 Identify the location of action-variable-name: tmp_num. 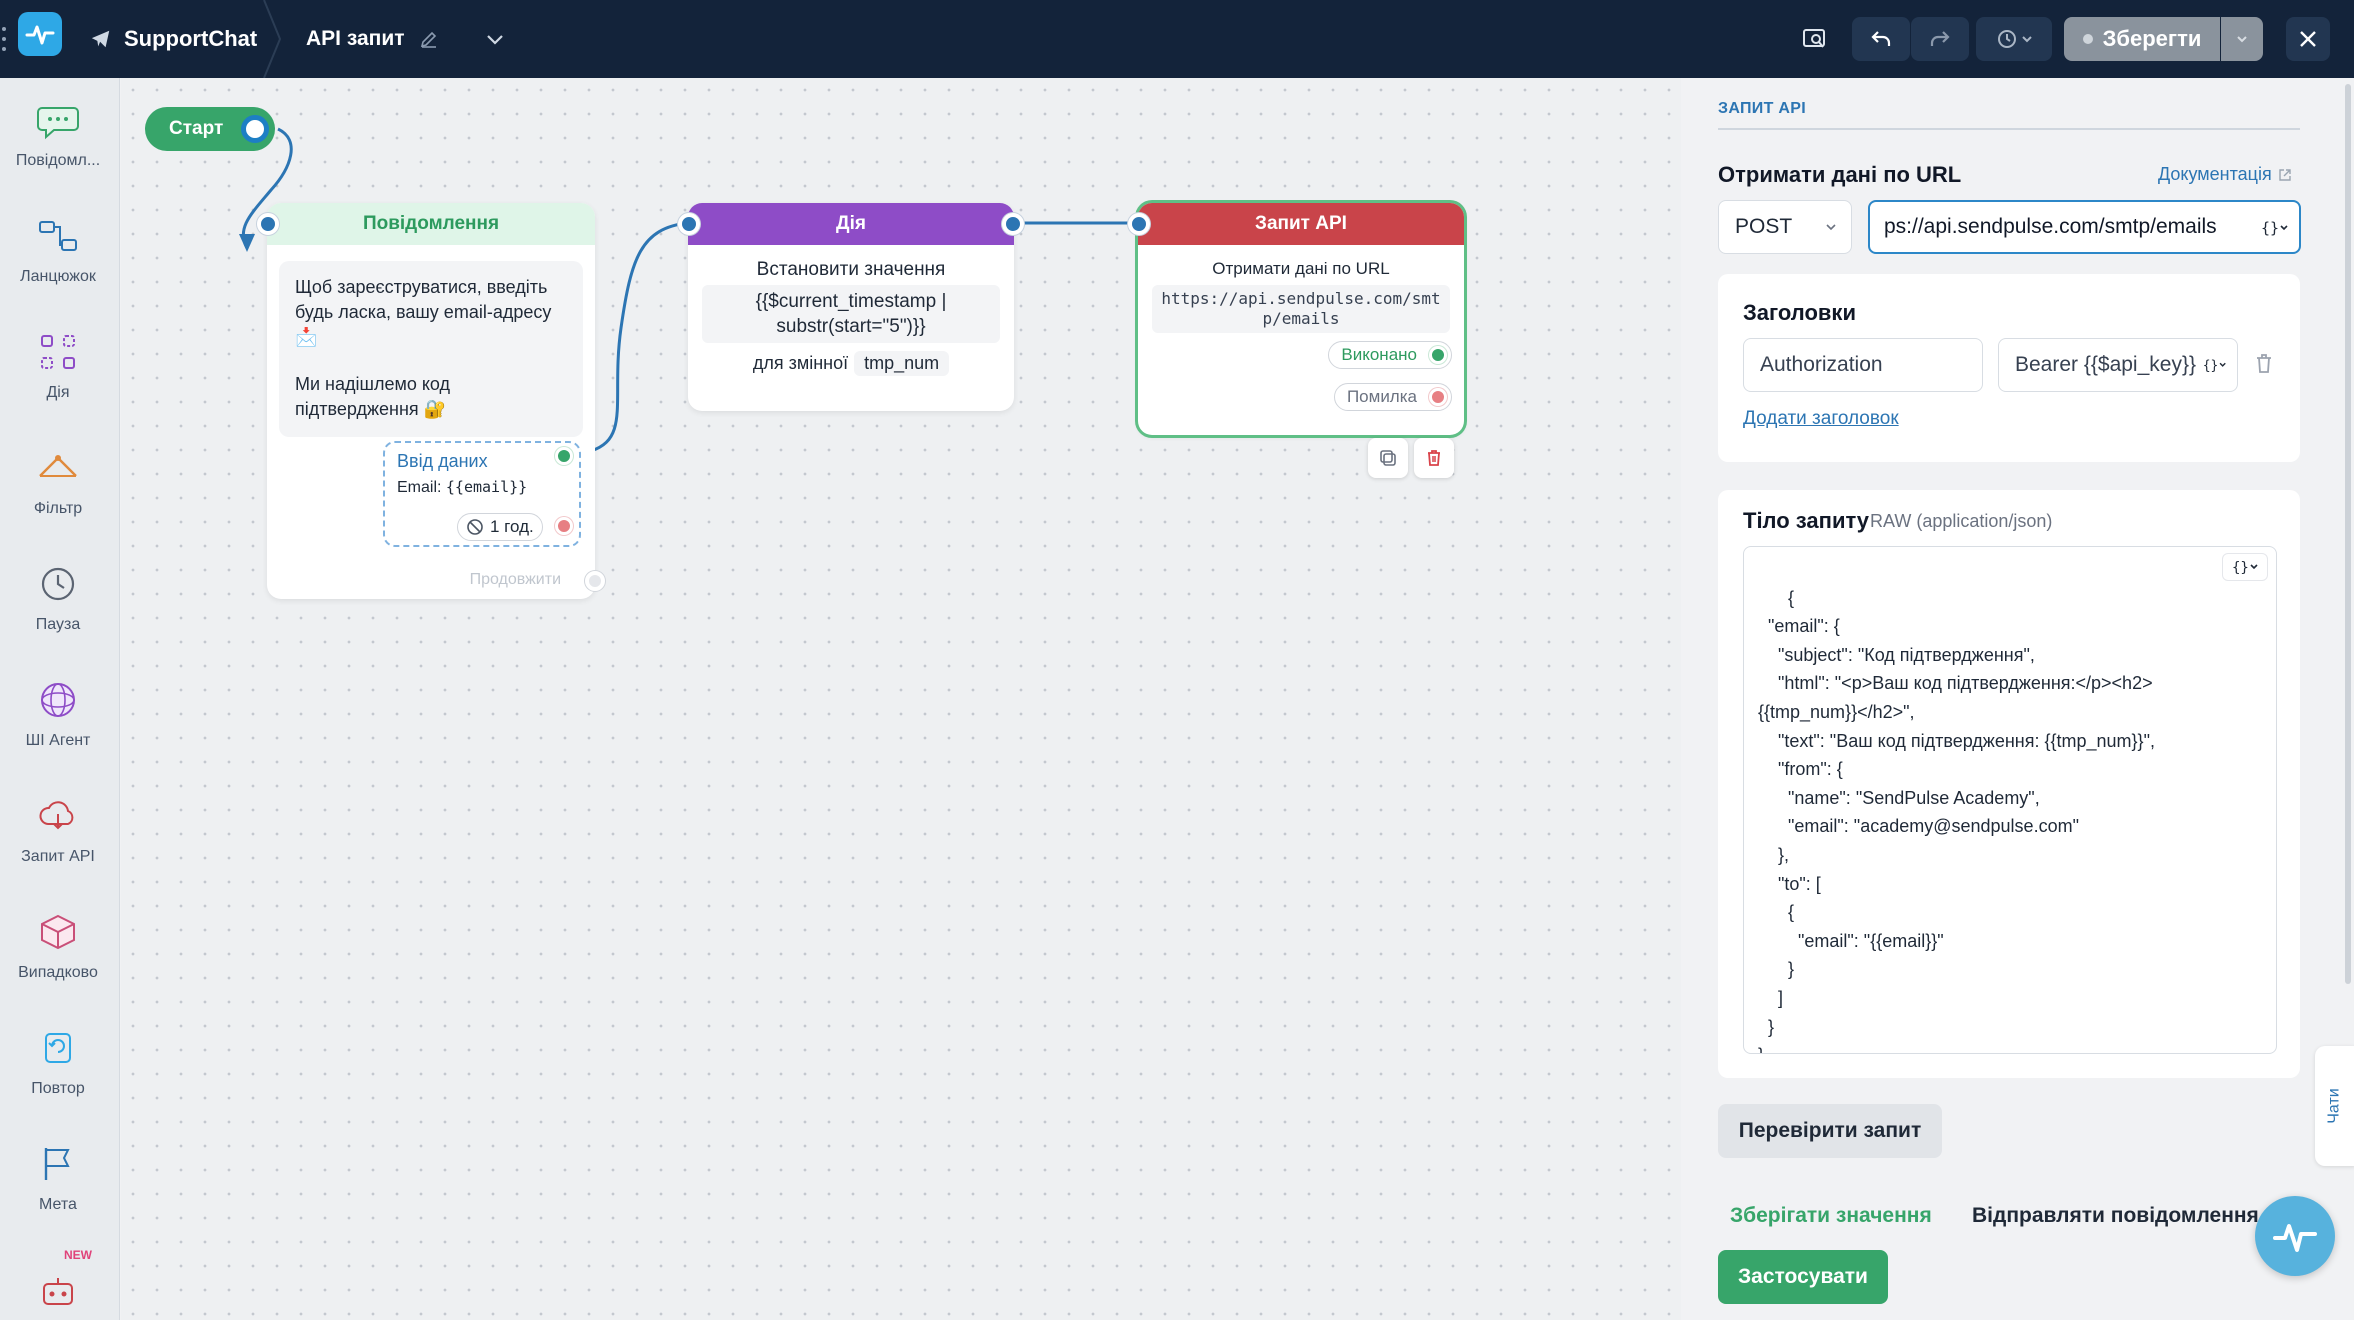
(902, 363).